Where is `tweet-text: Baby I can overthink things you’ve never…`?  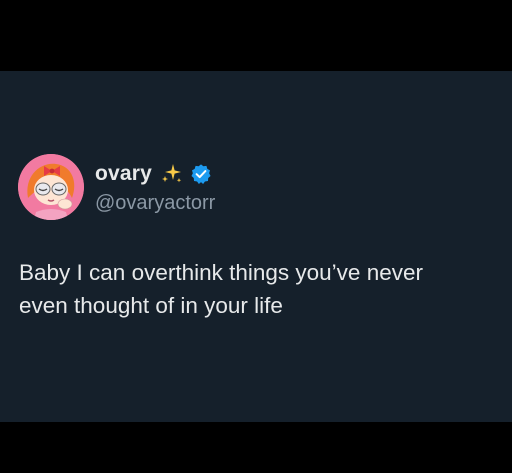 tweet-text: Baby I can overthink things you’ve never… is located at coordinates (221, 289).